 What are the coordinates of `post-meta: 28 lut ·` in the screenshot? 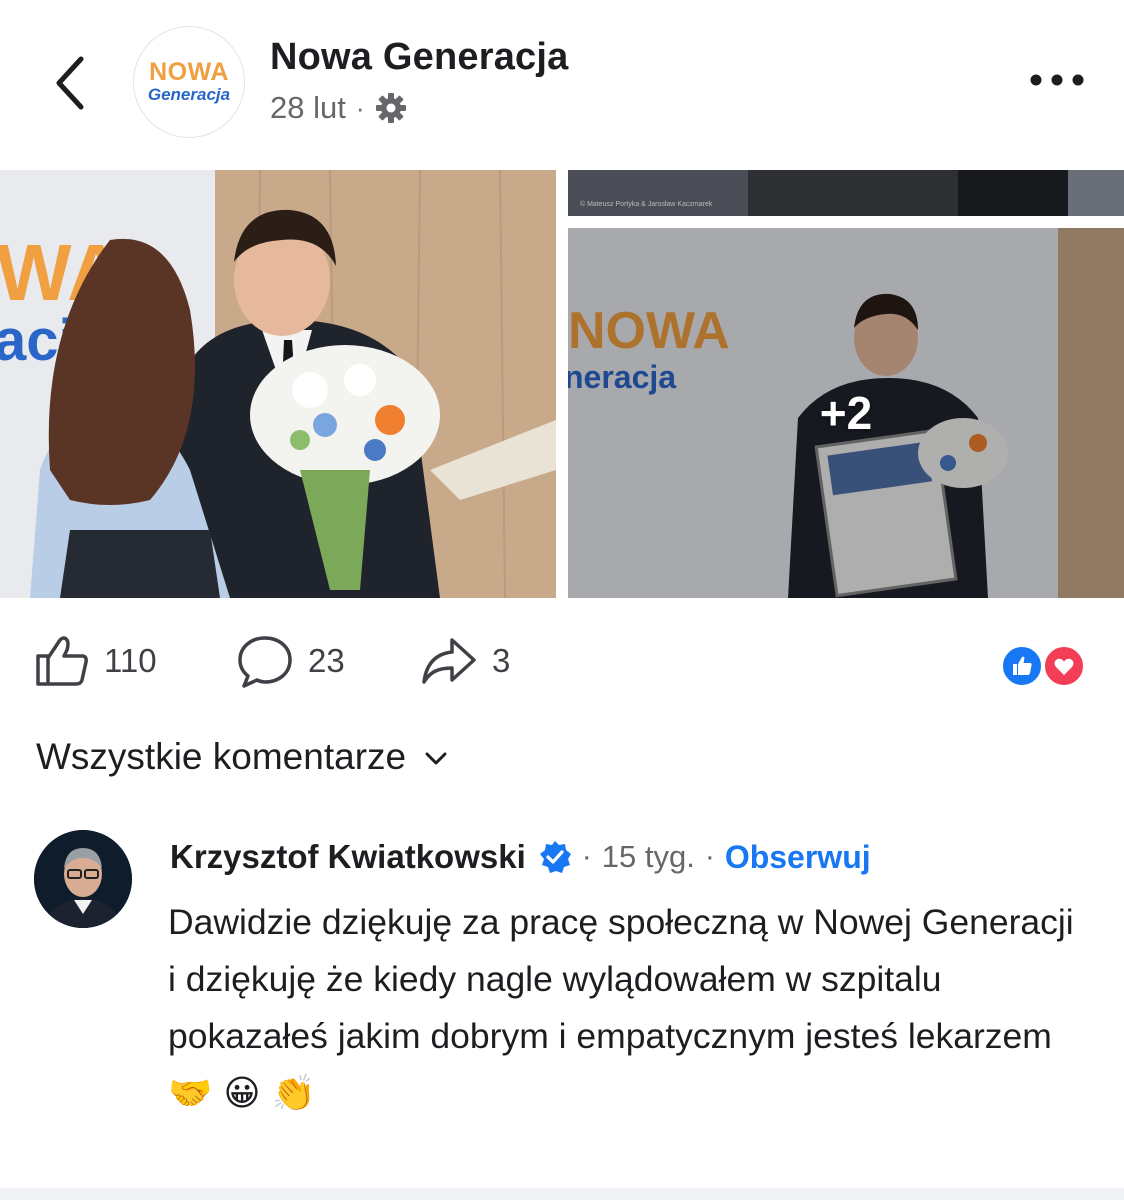 It's located at (338, 108).